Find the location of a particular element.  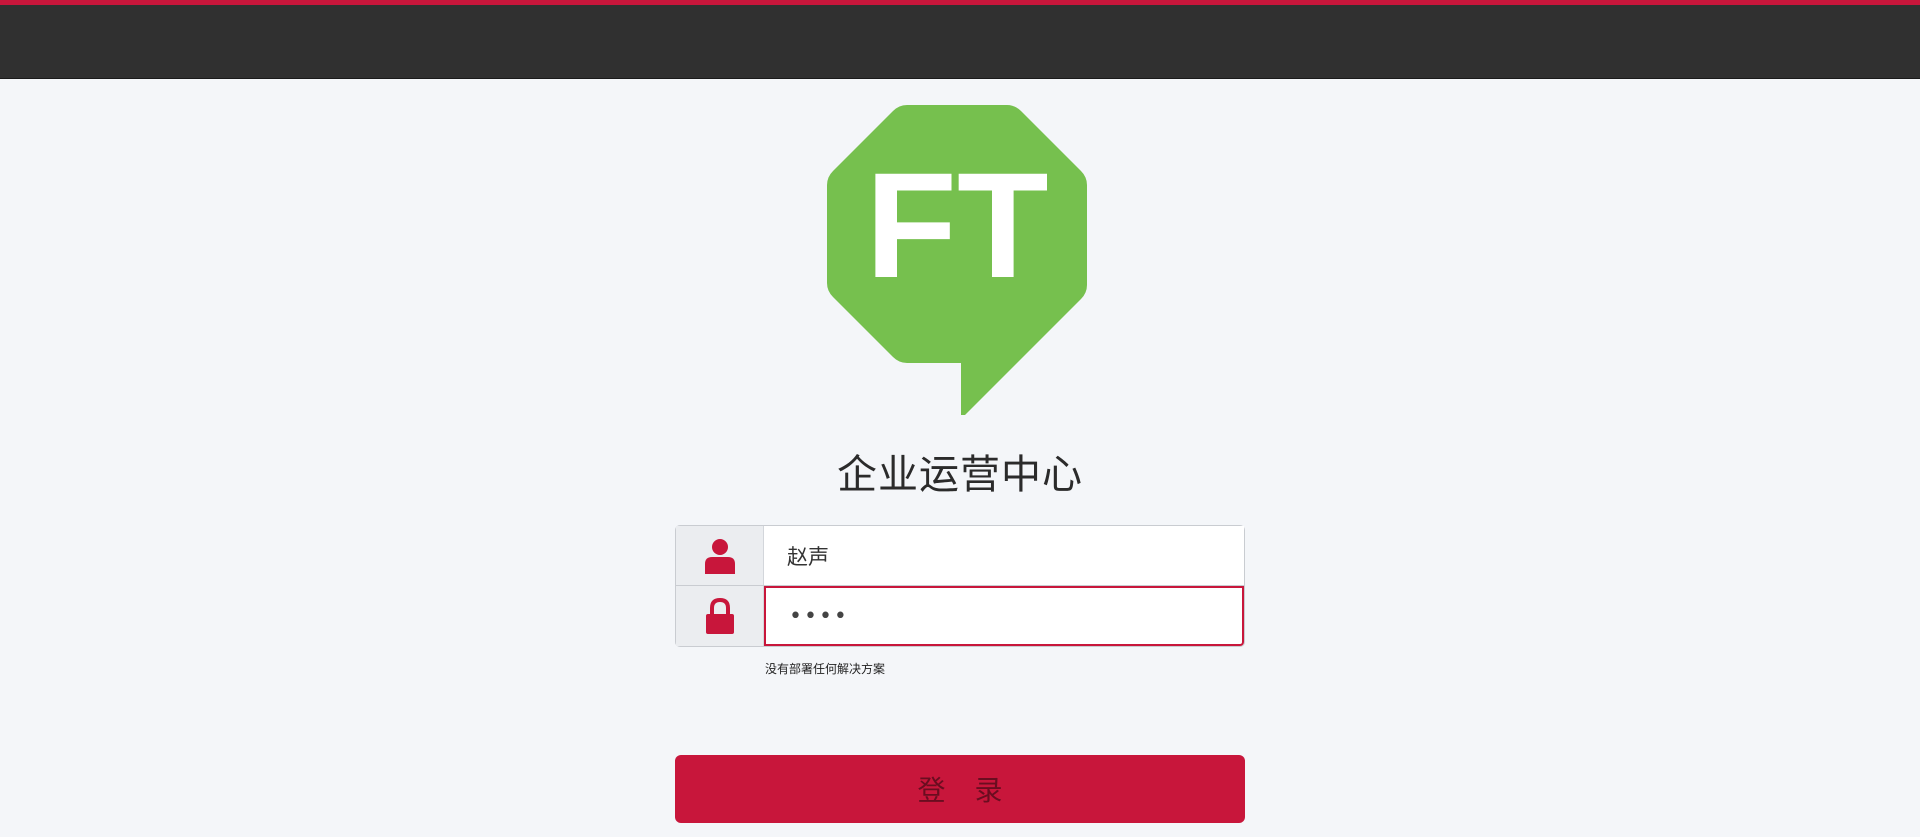

login-button: 登 录 is located at coordinates (960, 789).